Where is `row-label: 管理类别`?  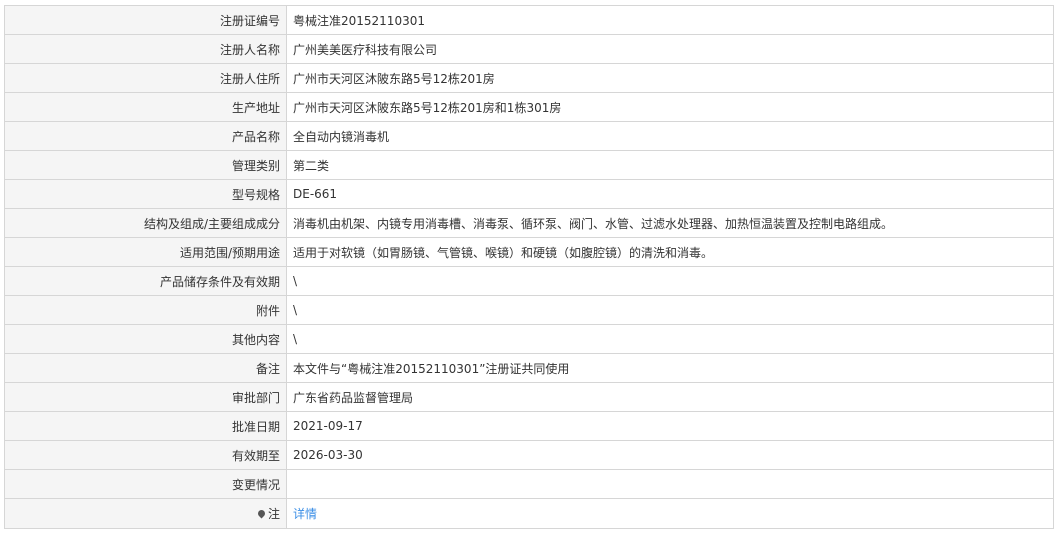 row-label: 管理类别 is located at coordinates (145, 165).